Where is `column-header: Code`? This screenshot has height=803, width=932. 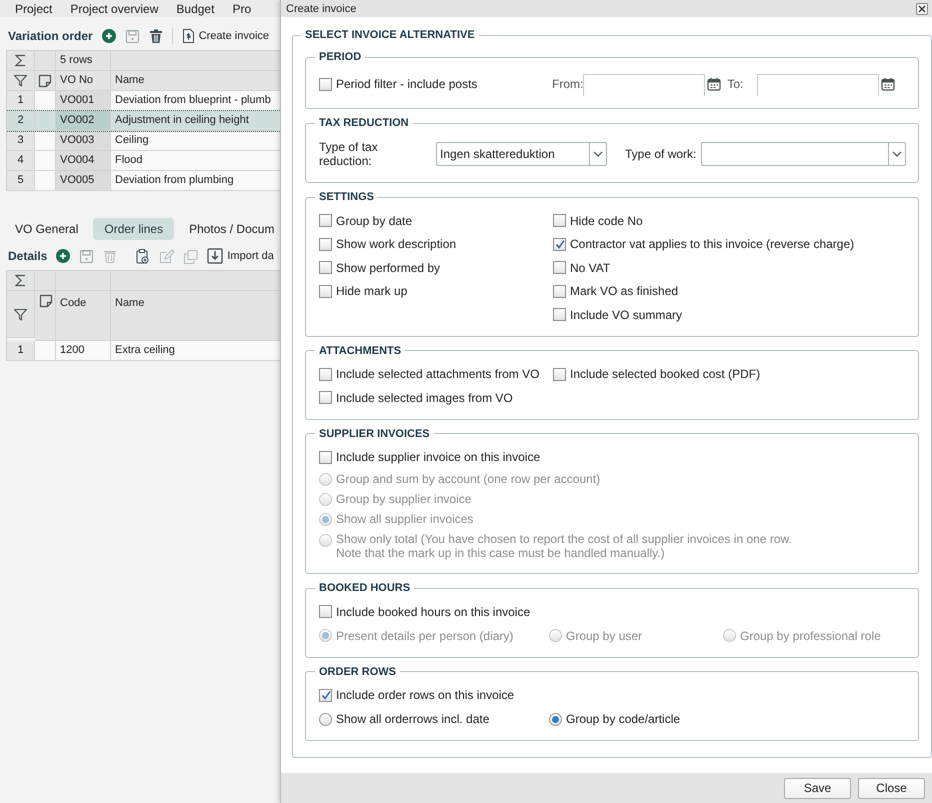 column-header: Code is located at coordinates (83, 316).